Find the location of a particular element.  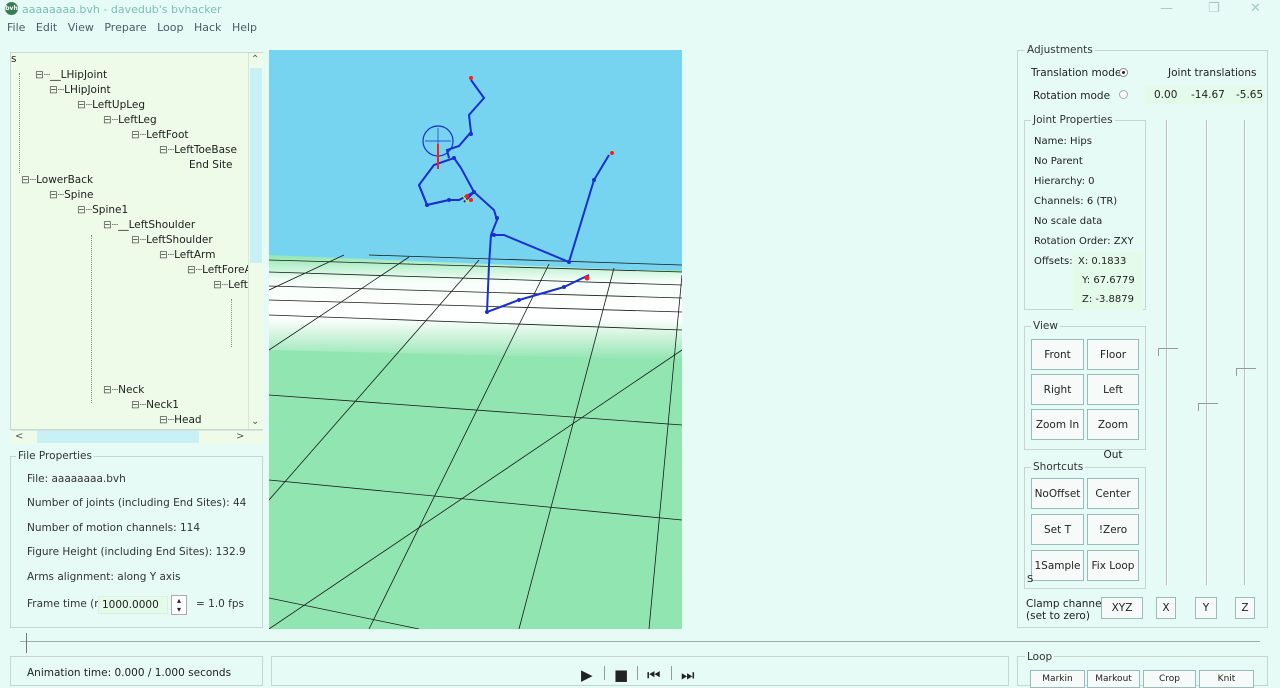

adjustments-title: Adjustments is located at coordinates (1060, 50).